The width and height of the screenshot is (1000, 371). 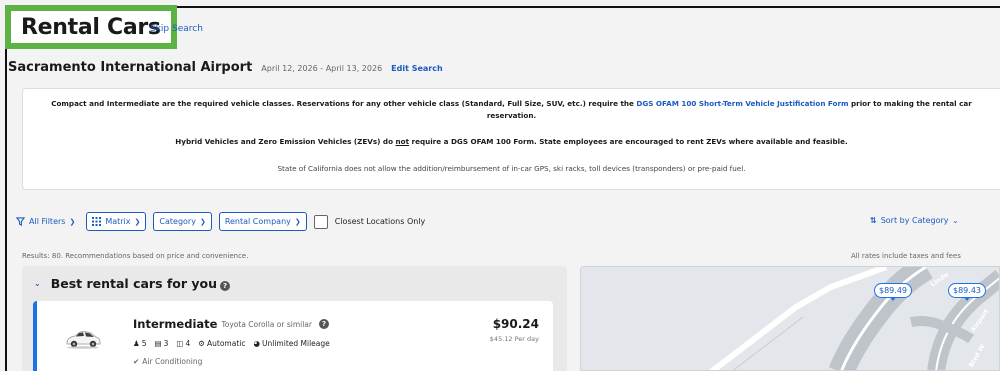 I want to click on edit-search-link: Edit Search, so click(x=417, y=68).